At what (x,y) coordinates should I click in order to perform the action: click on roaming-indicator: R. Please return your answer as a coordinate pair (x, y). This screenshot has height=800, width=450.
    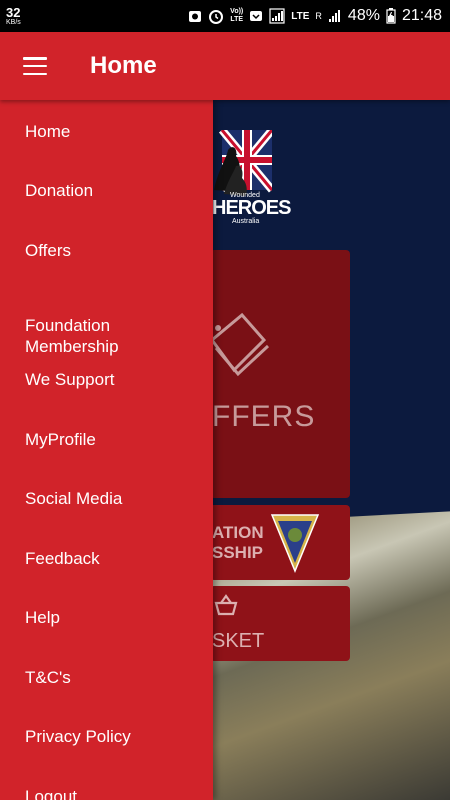
    Looking at the image, I should click on (318, 16).